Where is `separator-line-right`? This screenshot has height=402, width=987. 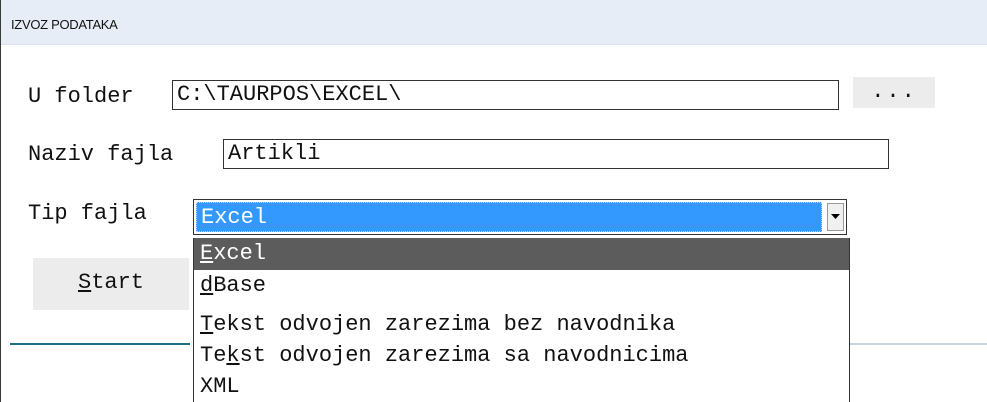 separator-line-right is located at coordinates (918, 344).